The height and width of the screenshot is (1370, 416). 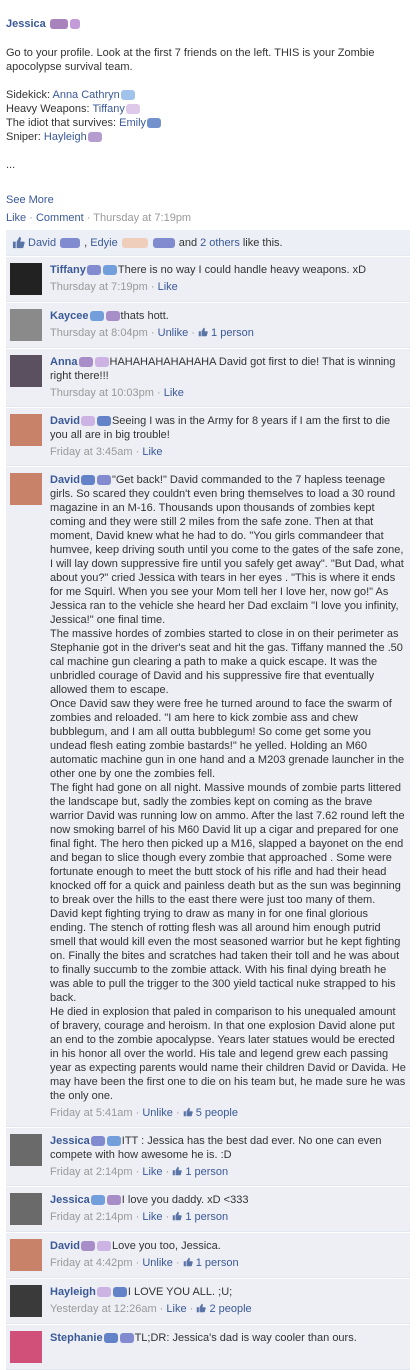 What do you see at coordinates (73, 1292) in the screenshot?
I see `comment-author: Hayleigh` at bounding box center [73, 1292].